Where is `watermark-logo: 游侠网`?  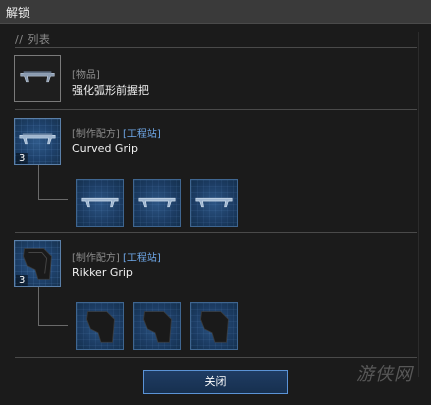
watermark-logo: 游侠网 is located at coordinates (384, 374).